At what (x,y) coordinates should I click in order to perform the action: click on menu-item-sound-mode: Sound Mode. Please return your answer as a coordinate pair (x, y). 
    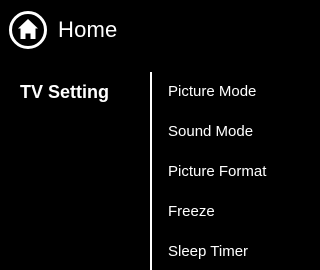
    Looking at the image, I should click on (217, 140).